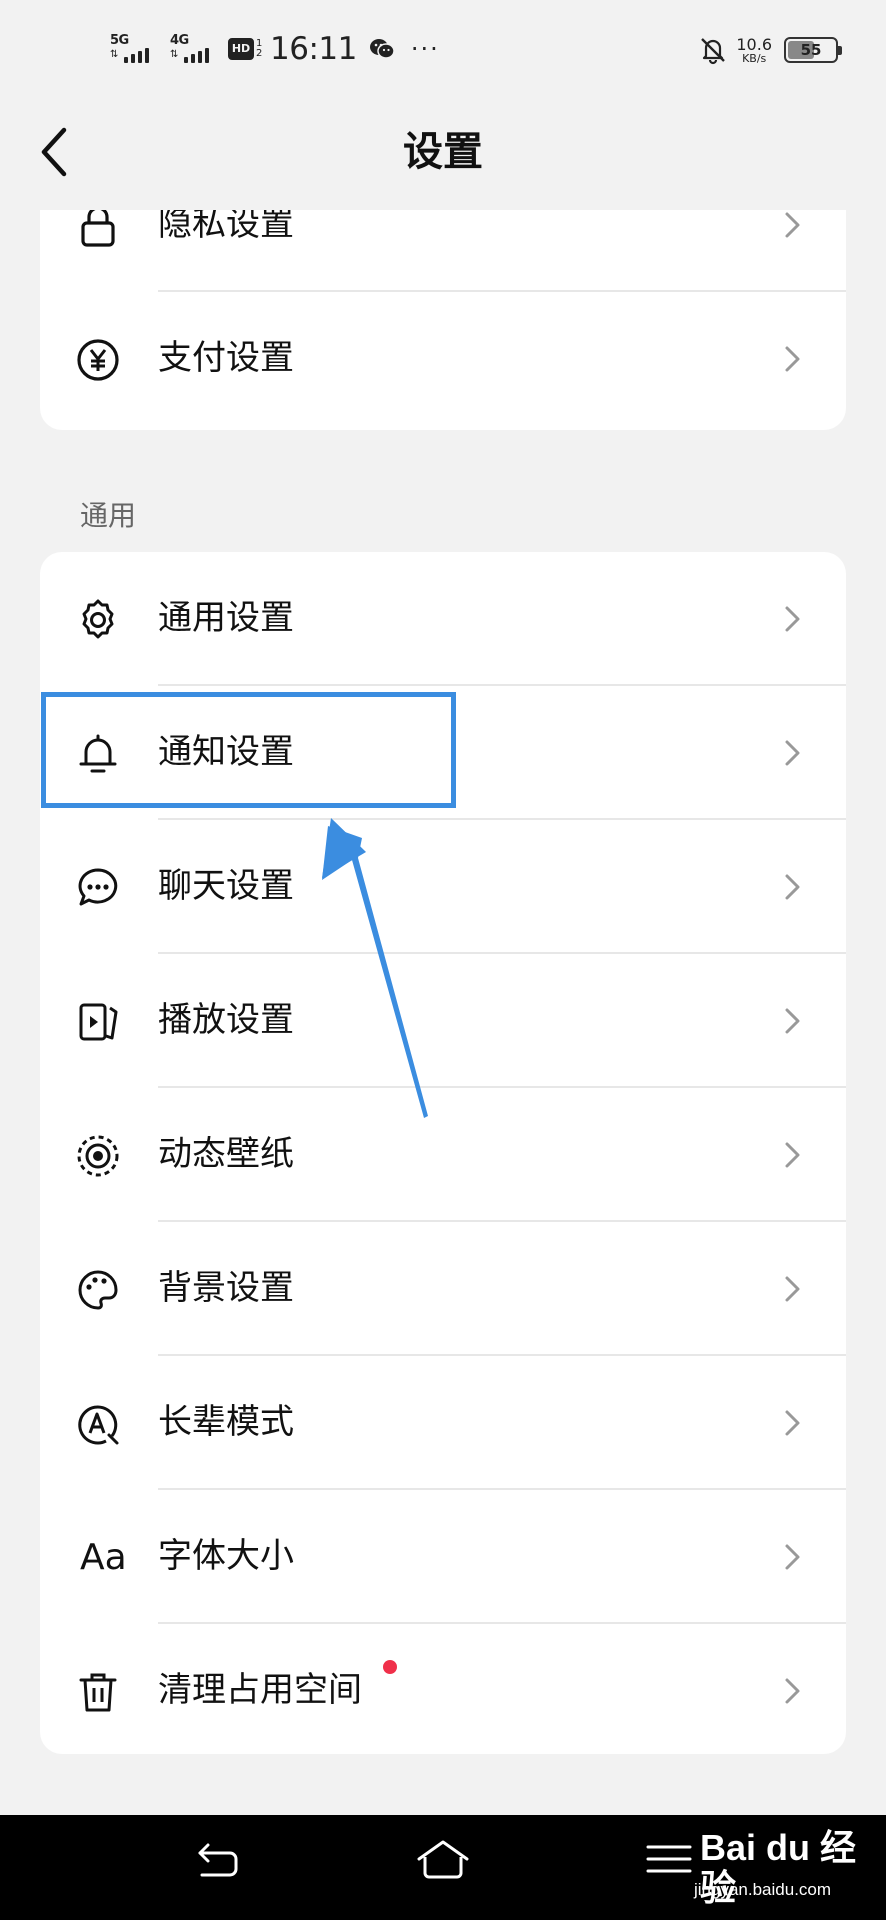 This screenshot has width=886, height=1920. I want to click on battery-icon: 55, so click(813, 50).